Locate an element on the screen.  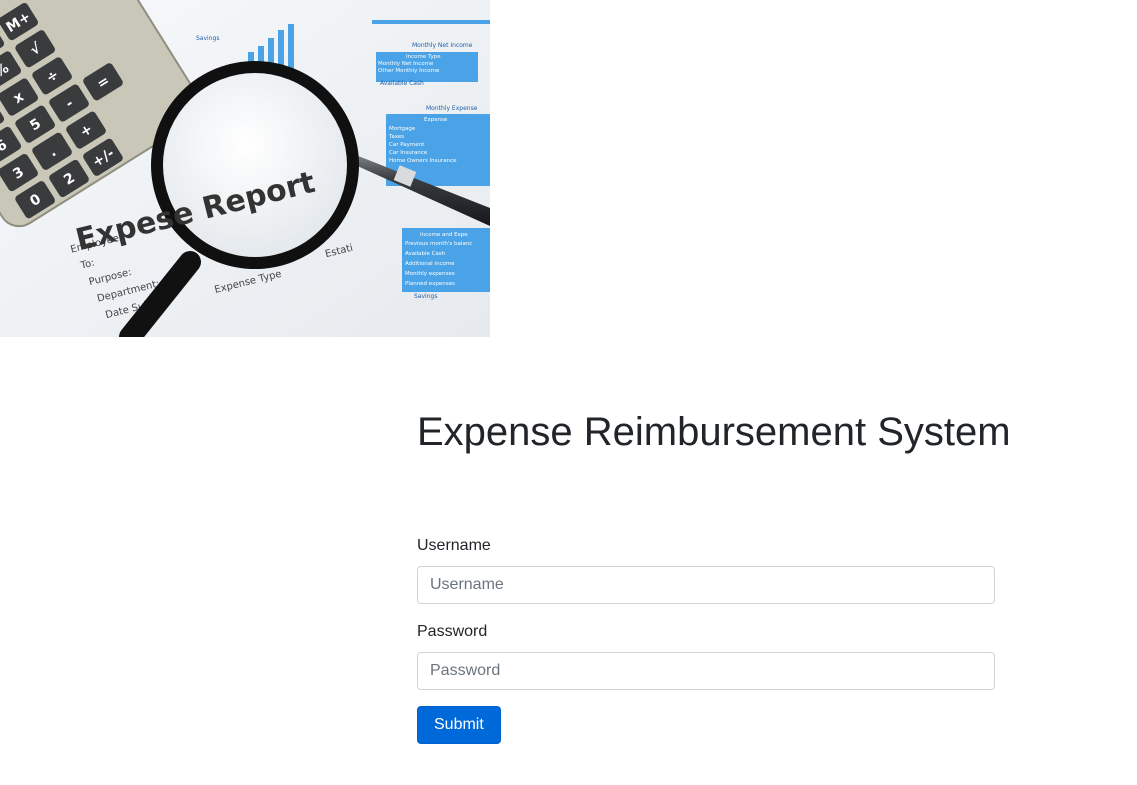
sheet-label: Car Payment is located at coordinates (407, 145).